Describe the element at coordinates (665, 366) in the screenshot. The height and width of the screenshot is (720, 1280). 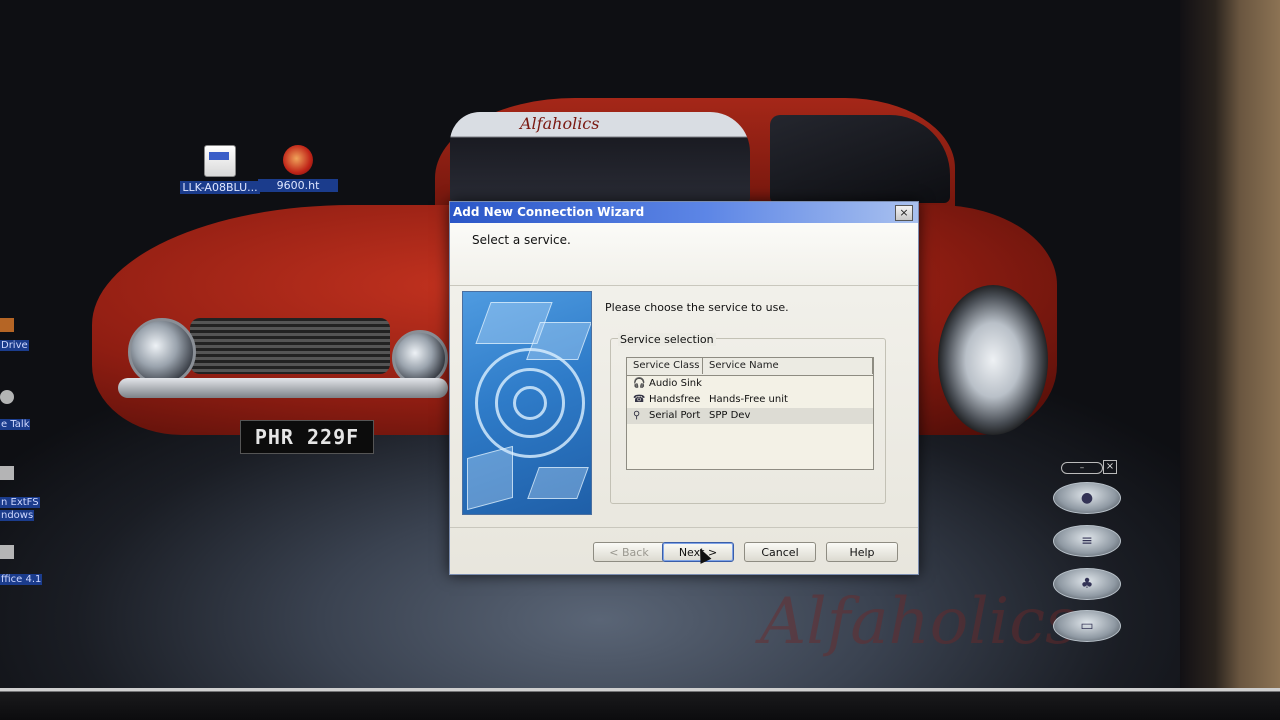
I see `column-header-service-class: Service Class` at that location.